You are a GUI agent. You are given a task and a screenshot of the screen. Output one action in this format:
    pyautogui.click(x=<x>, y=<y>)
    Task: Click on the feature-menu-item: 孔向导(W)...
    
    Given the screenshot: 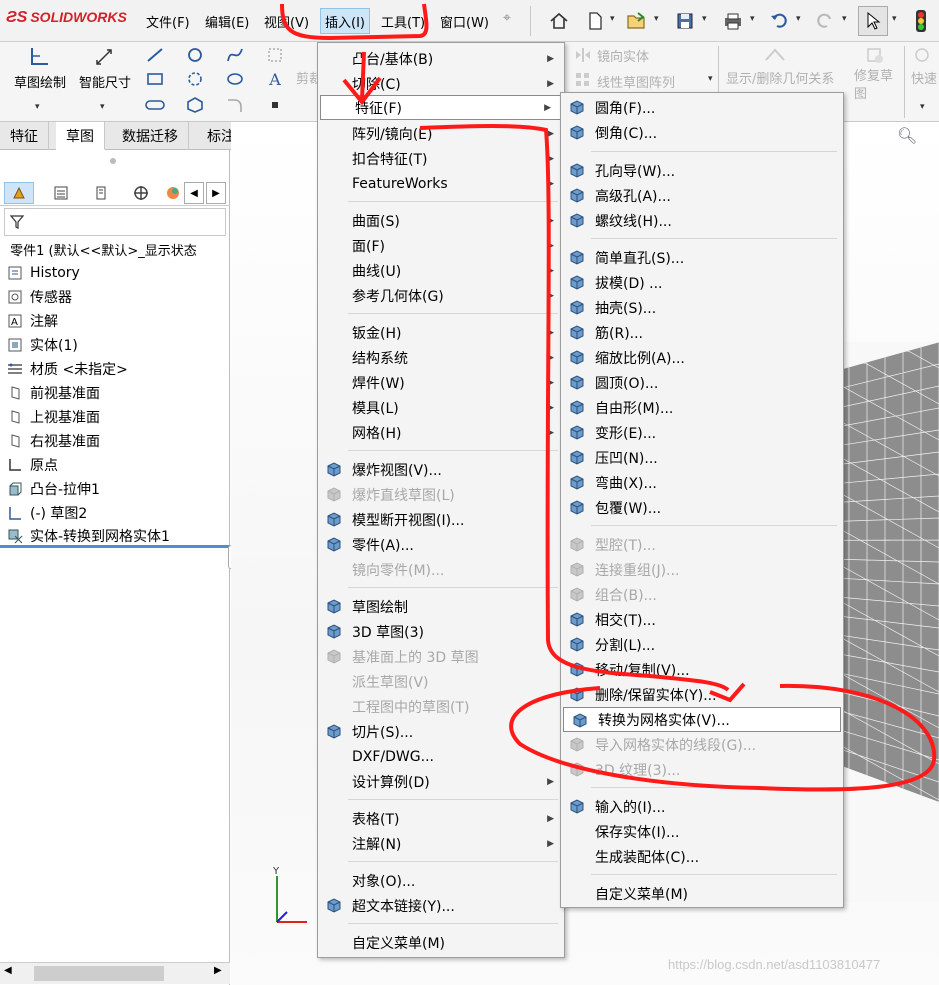 What is the action you would take?
    pyautogui.click(x=702, y=170)
    